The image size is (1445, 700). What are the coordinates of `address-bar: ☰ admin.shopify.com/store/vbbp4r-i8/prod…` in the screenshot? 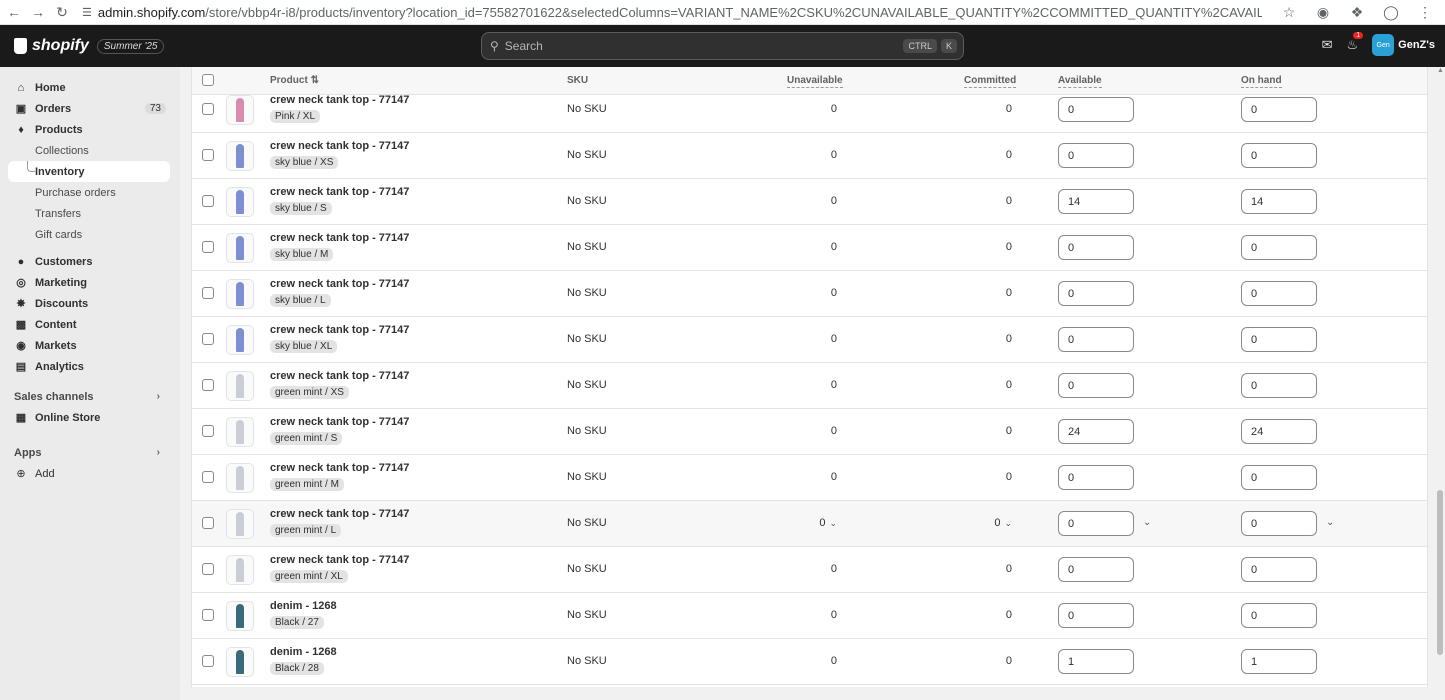 It's located at (672, 12).